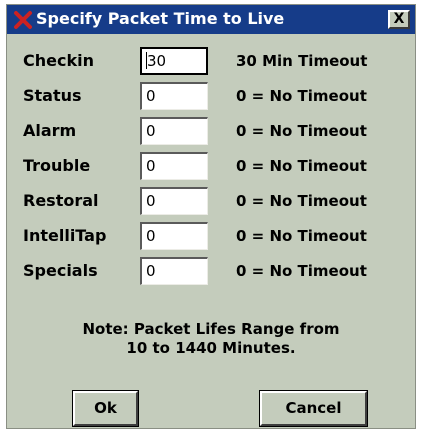  Describe the element at coordinates (105, 408) in the screenshot. I see `ok-button: Ok` at that location.